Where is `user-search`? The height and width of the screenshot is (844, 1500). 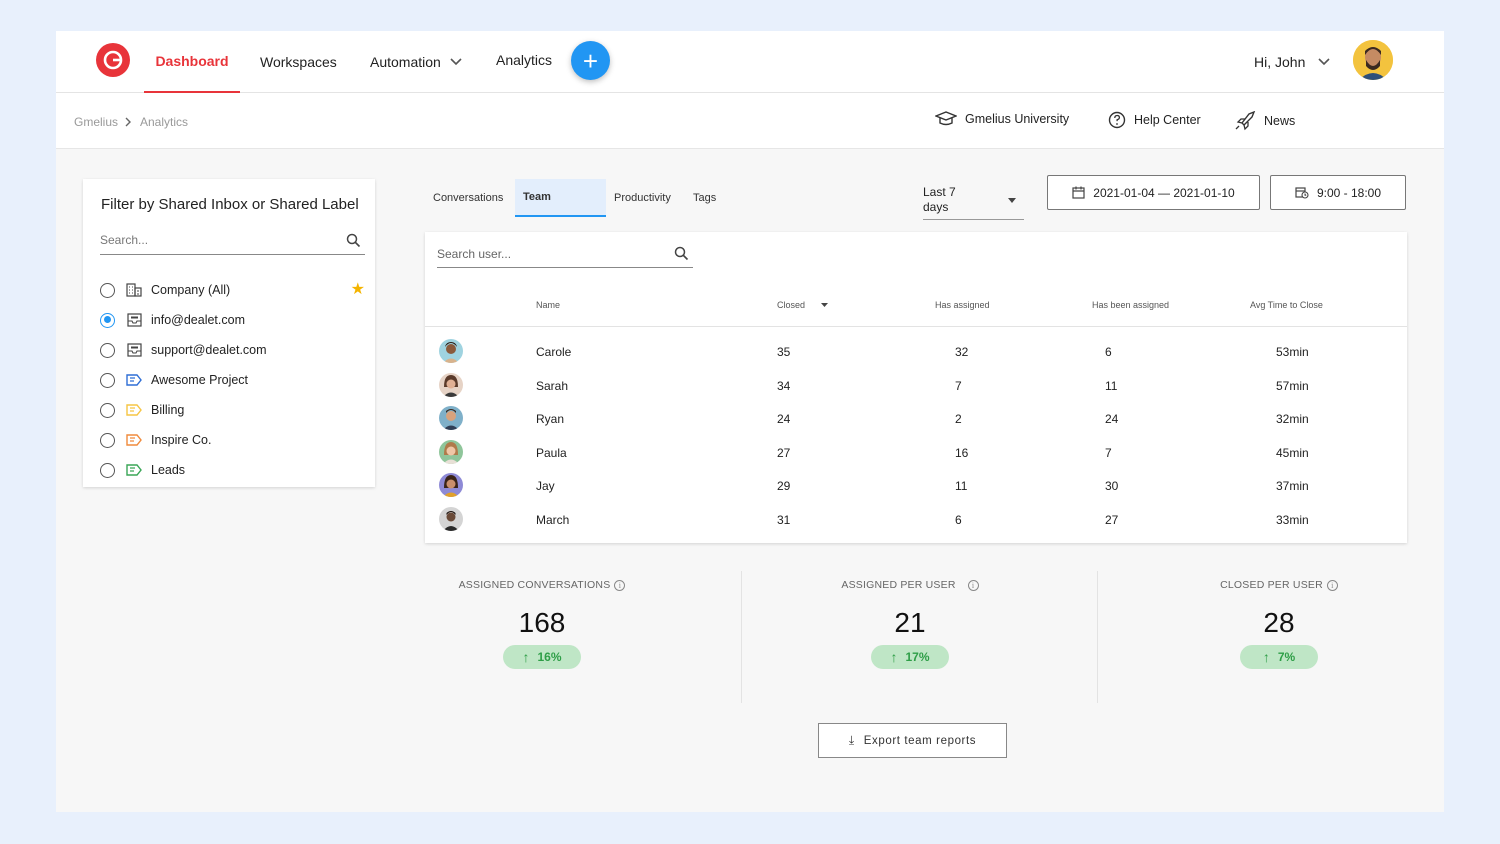
user-search is located at coordinates (565, 256).